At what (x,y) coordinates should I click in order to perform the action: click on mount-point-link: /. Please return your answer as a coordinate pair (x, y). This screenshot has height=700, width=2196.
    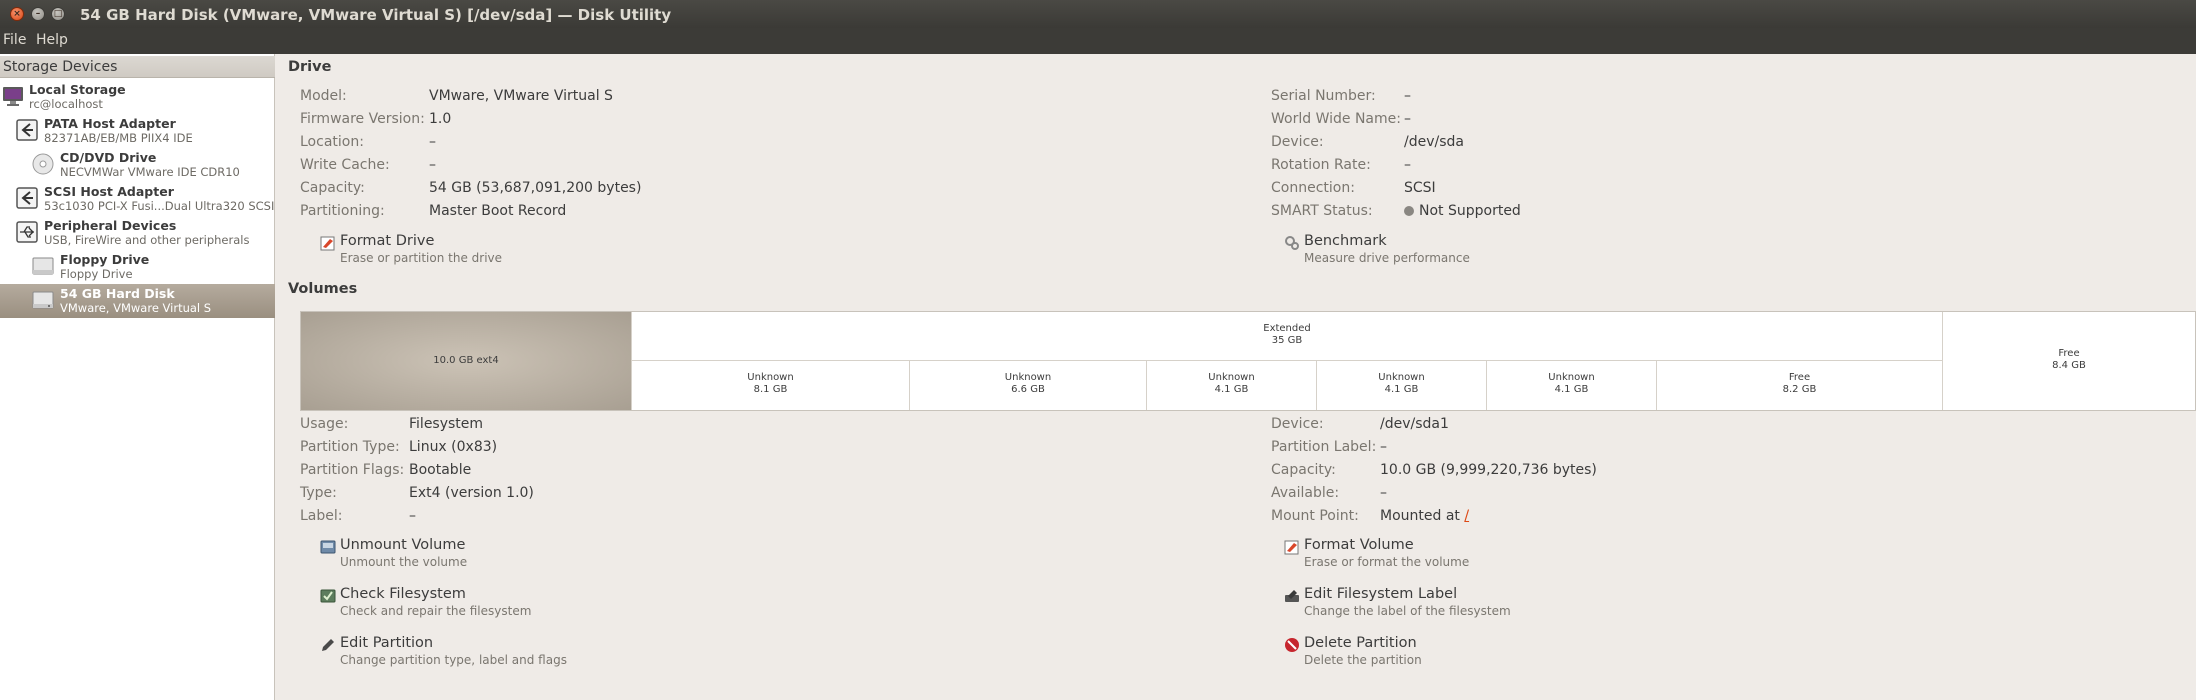
    Looking at the image, I should click on (1466, 516).